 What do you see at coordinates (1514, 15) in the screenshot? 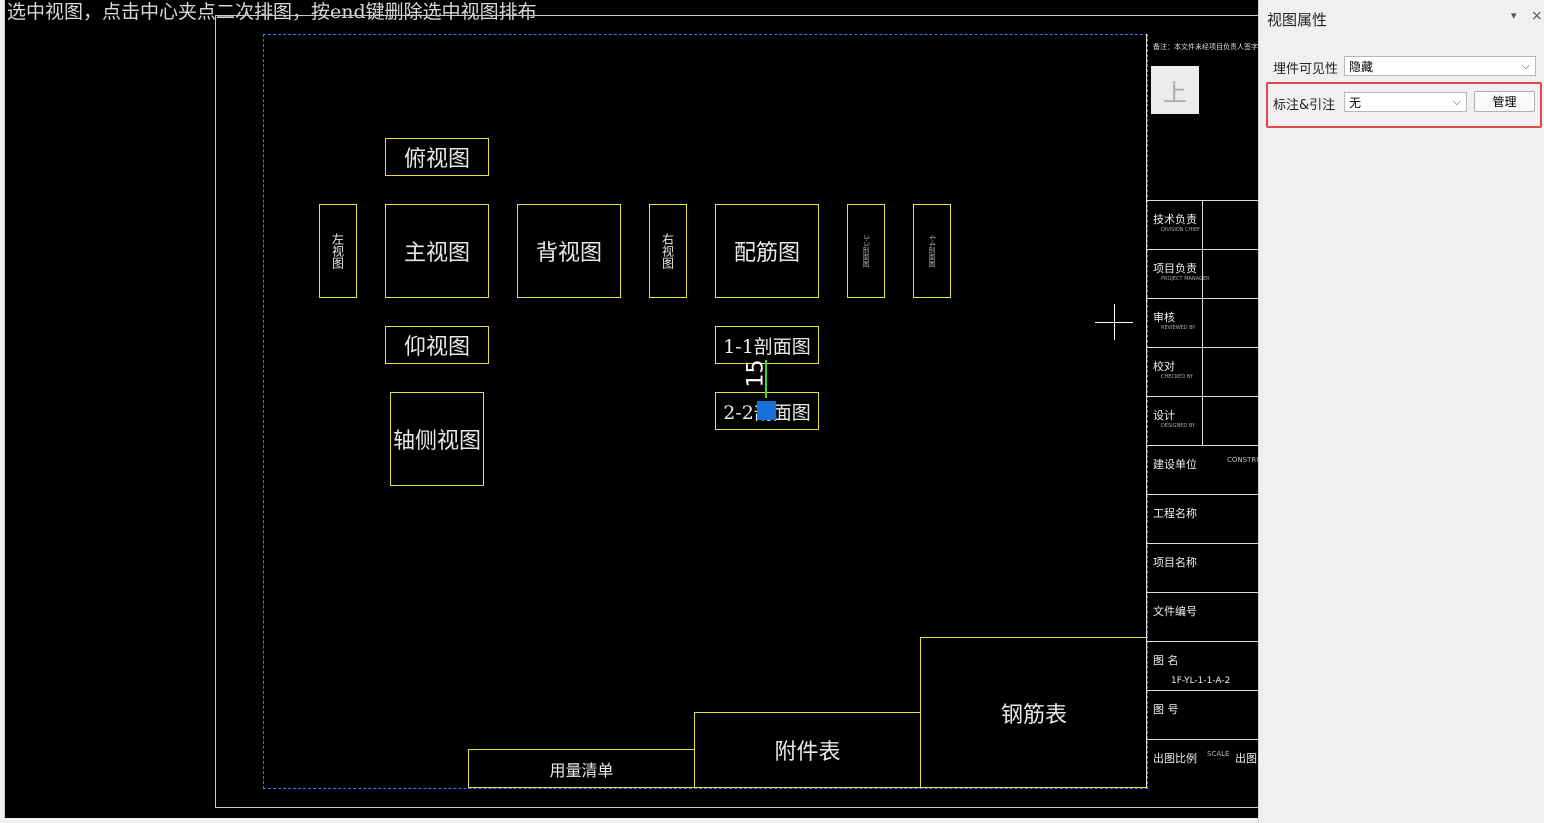
I see `panel-pin-icon: ▾` at bounding box center [1514, 15].